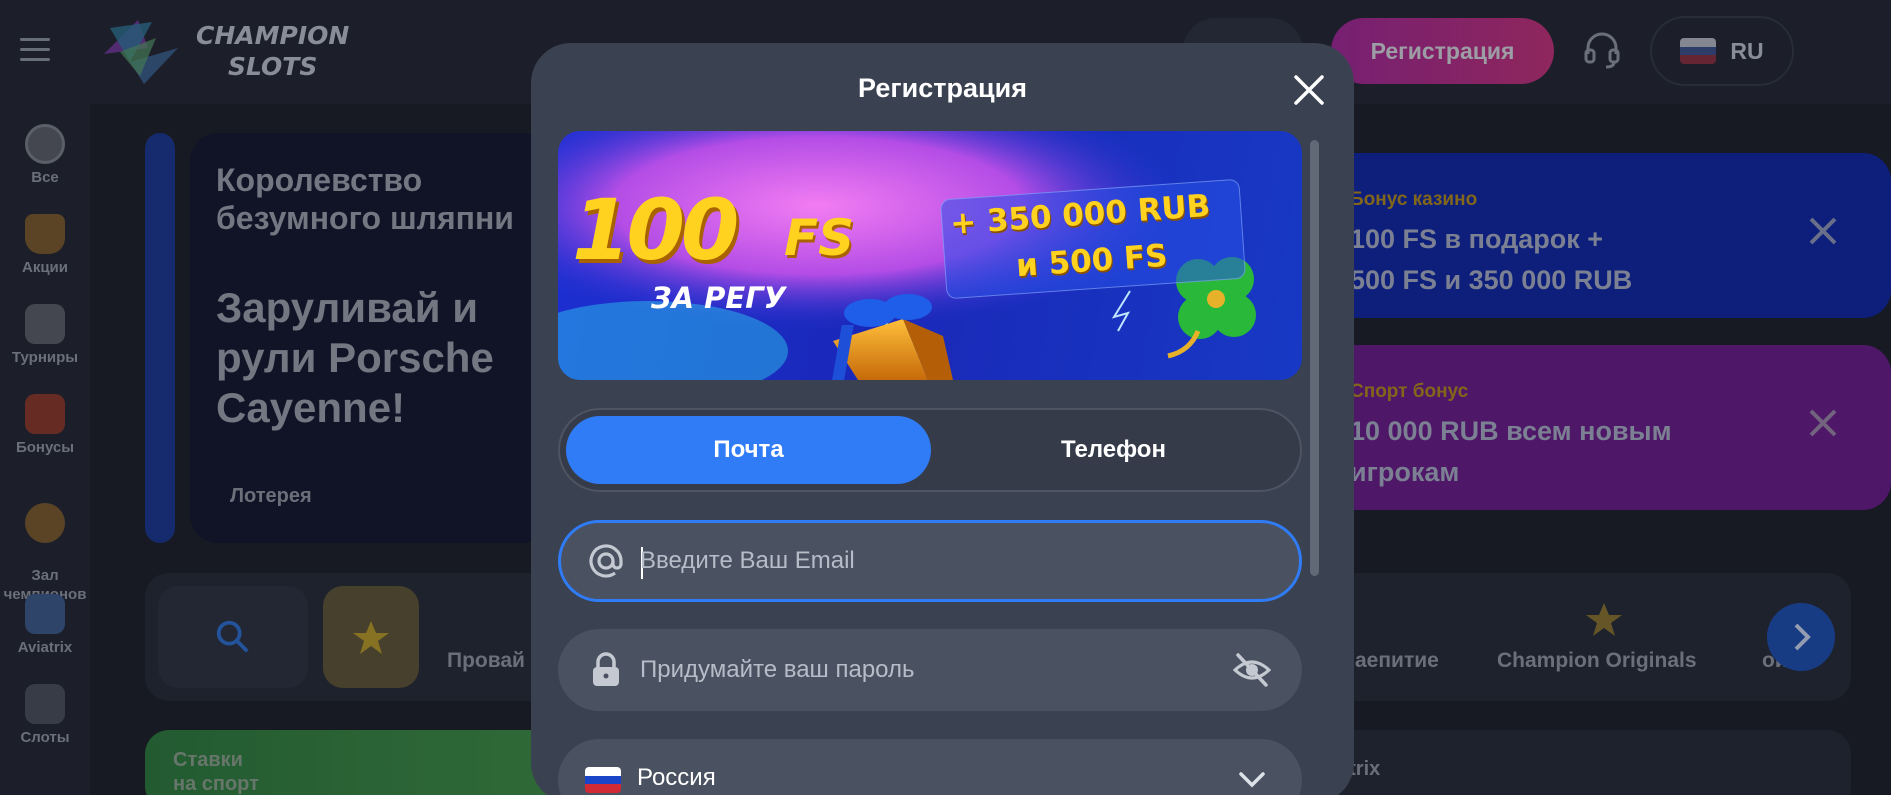  What do you see at coordinates (748, 450) in the screenshot?
I see `tab-email: Почта` at bounding box center [748, 450].